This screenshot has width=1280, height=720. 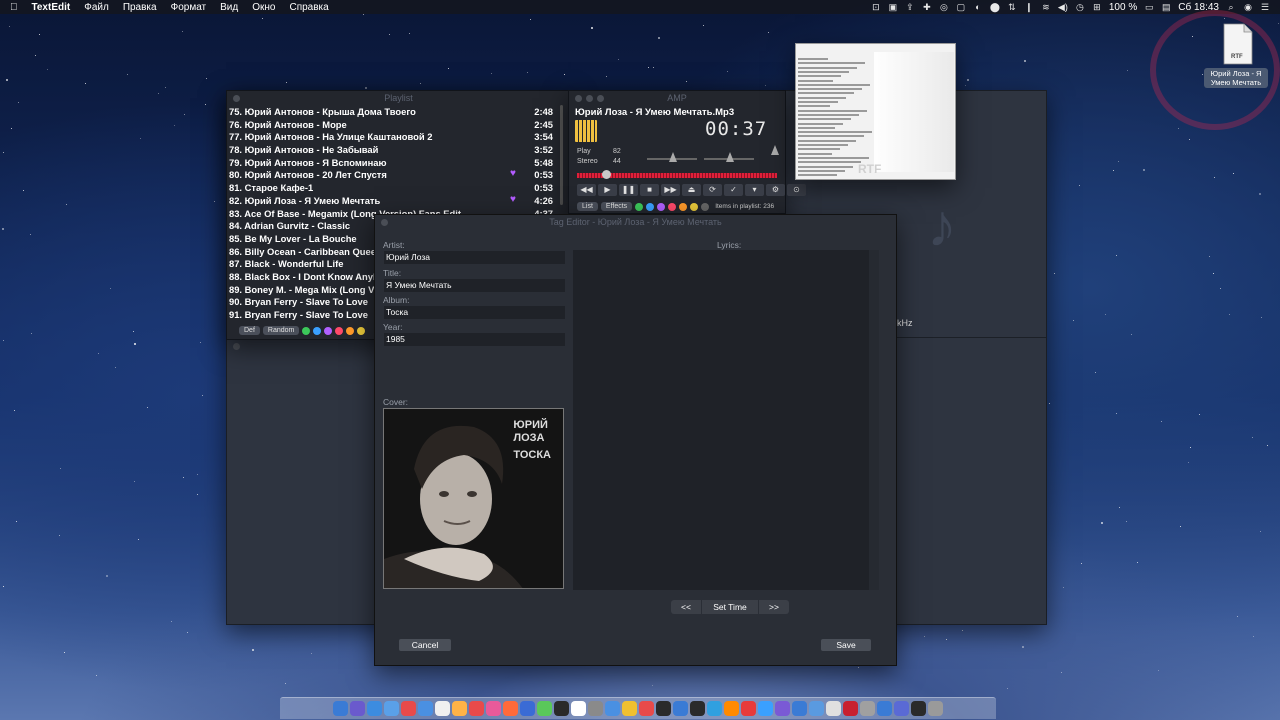 I want to click on playlist-row: 76. Юрий Антонов - Море 2:45, so click(x=394, y=125).